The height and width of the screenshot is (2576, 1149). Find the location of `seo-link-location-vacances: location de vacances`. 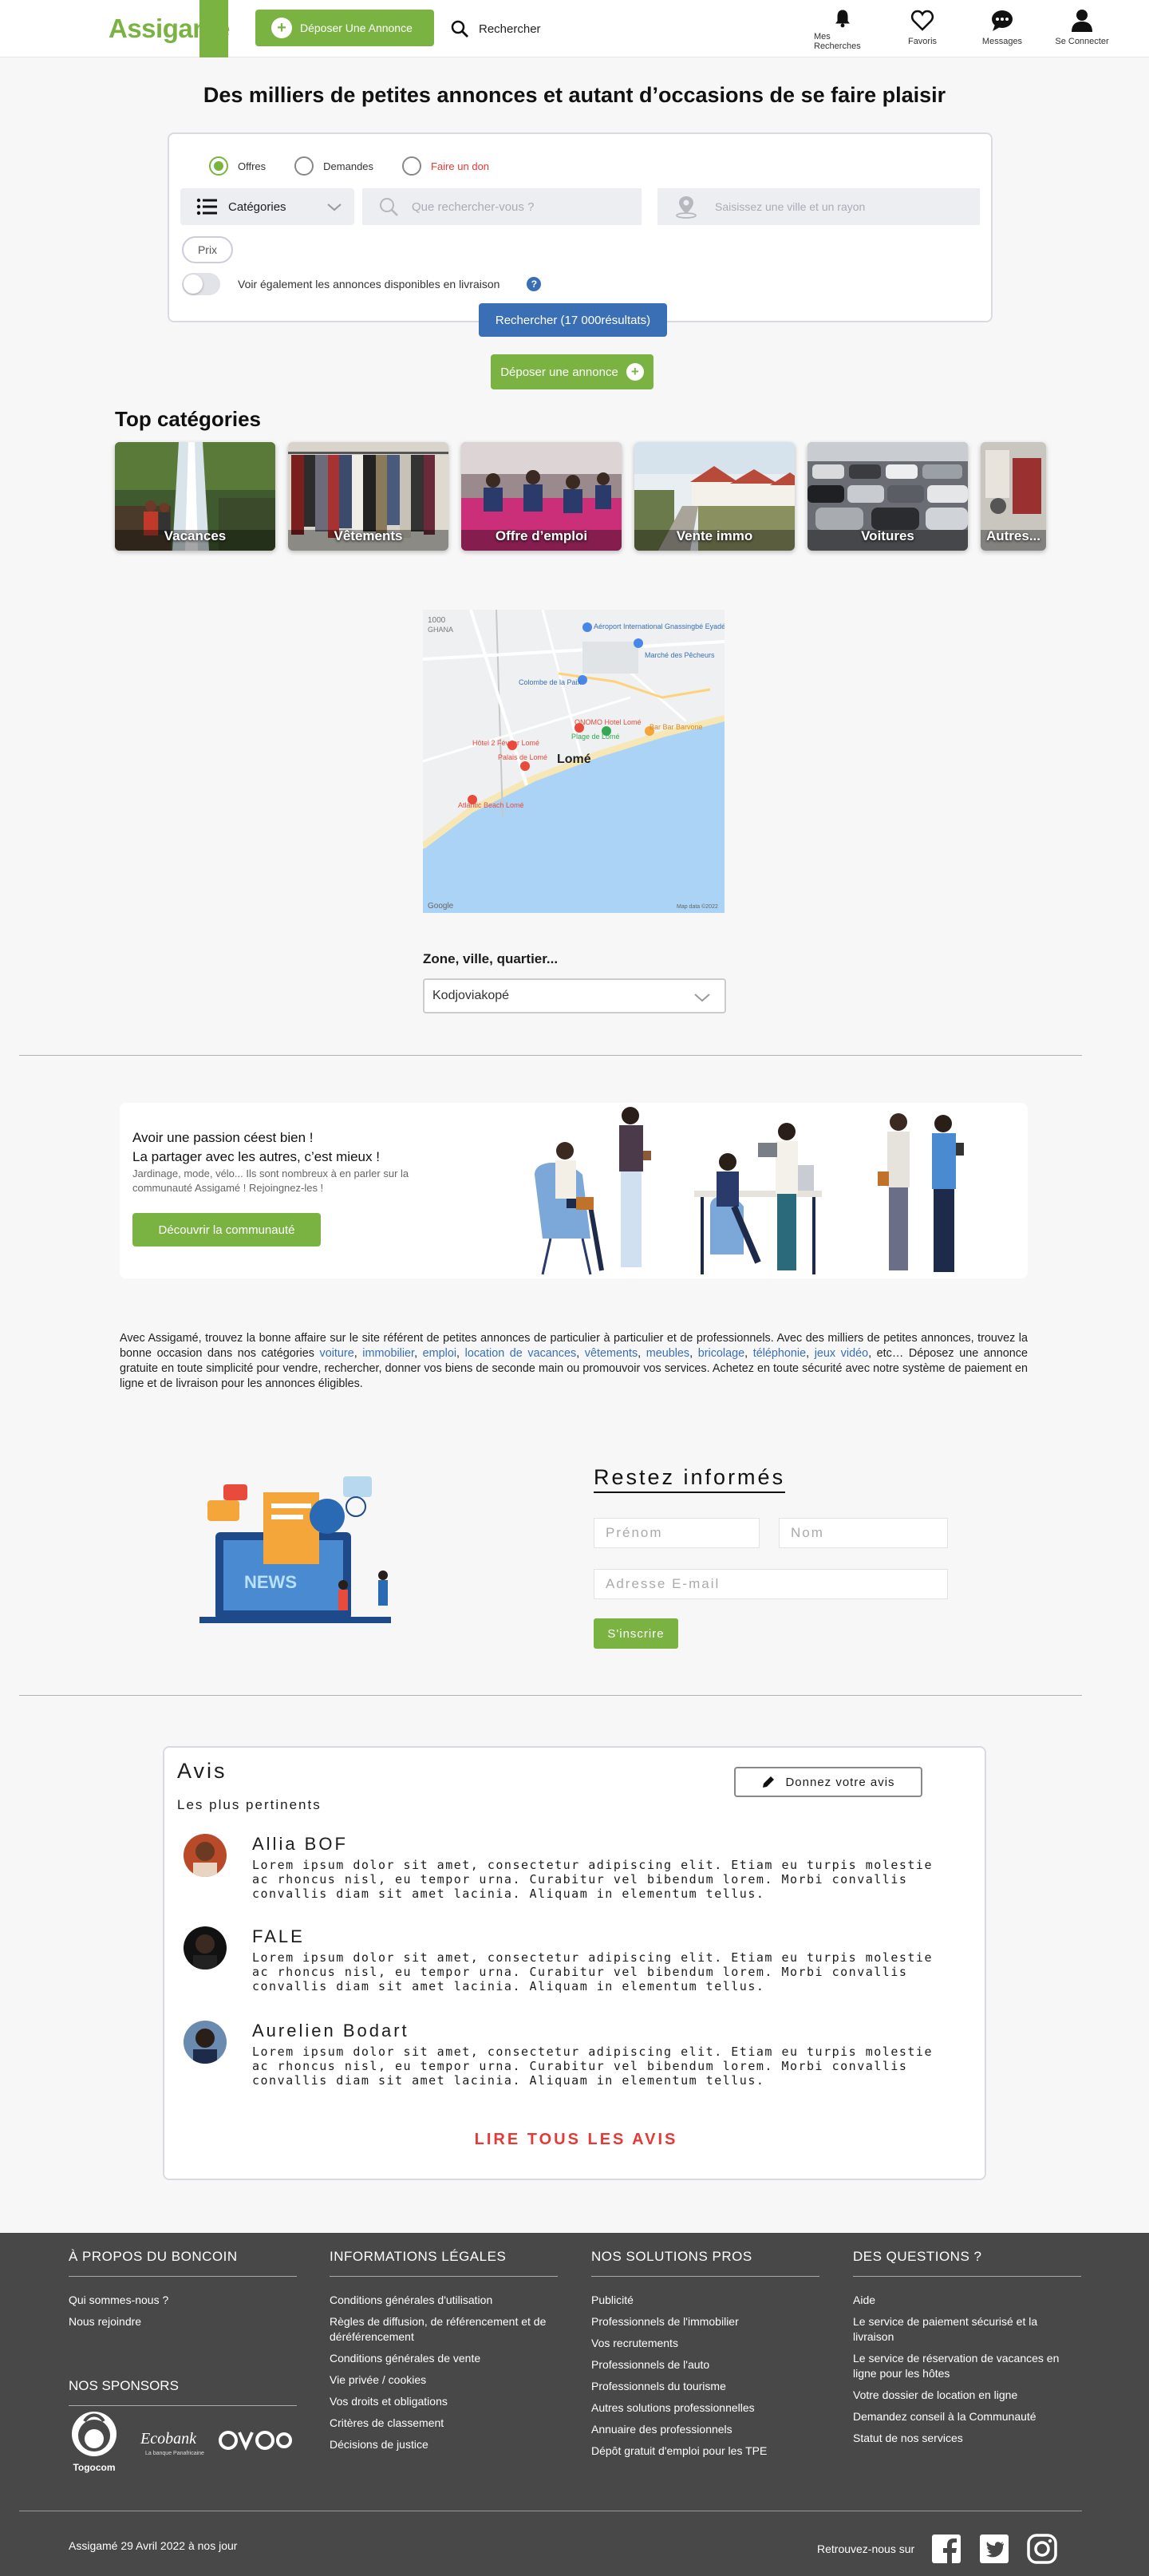

seo-link-location-vacances: location de vacances is located at coordinates (521, 1353).